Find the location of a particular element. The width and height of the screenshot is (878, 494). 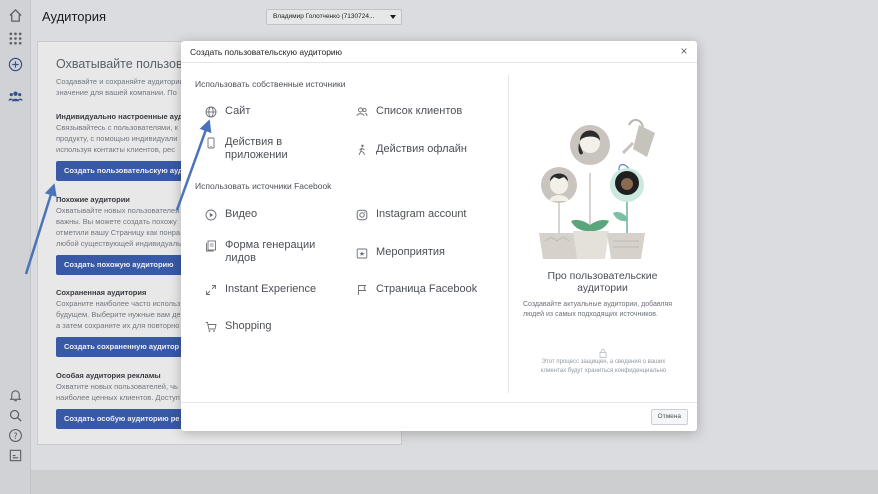

dialog-title: Создать пользовательскую аудиторию is located at coordinates (266, 52).